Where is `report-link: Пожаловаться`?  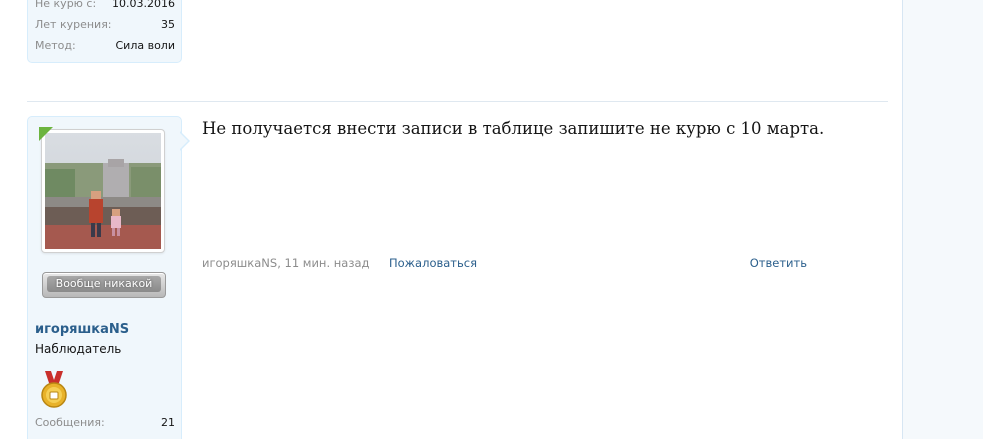
report-link: Пожаловаться is located at coordinates (433, 263).